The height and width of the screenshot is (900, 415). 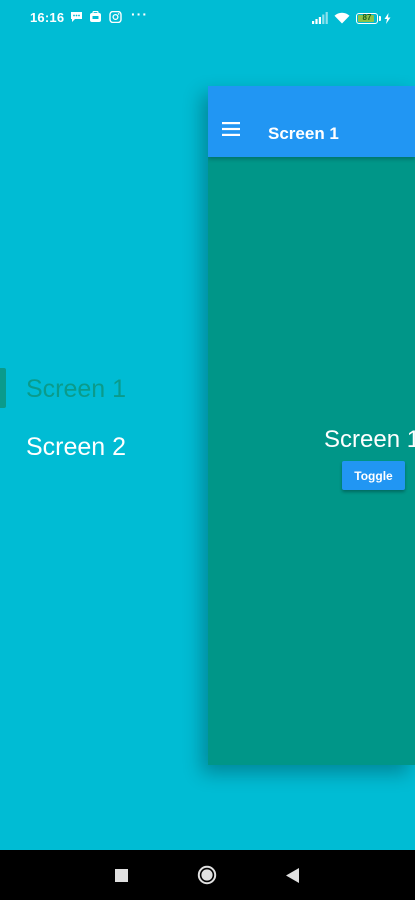 I want to click on drawer-menu: Screen 1 Screen 2, so click(x=100, y=418).